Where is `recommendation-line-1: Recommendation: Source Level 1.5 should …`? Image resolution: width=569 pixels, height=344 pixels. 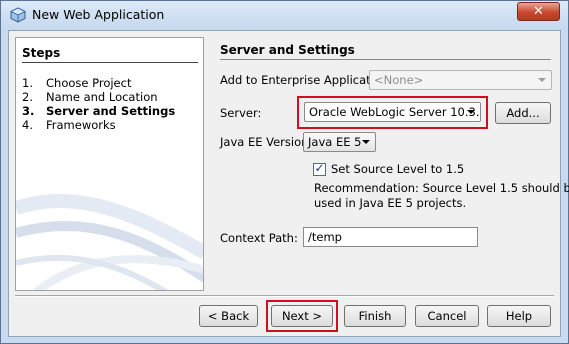
recommendation-line-1: Recommendation: Source Level 1.5 should … is located at coordinates (441, 188).